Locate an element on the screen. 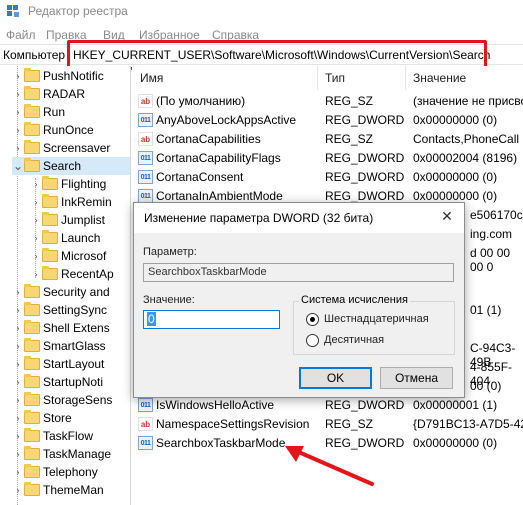  tree-item: › Run is located at coordinates (71, 112).